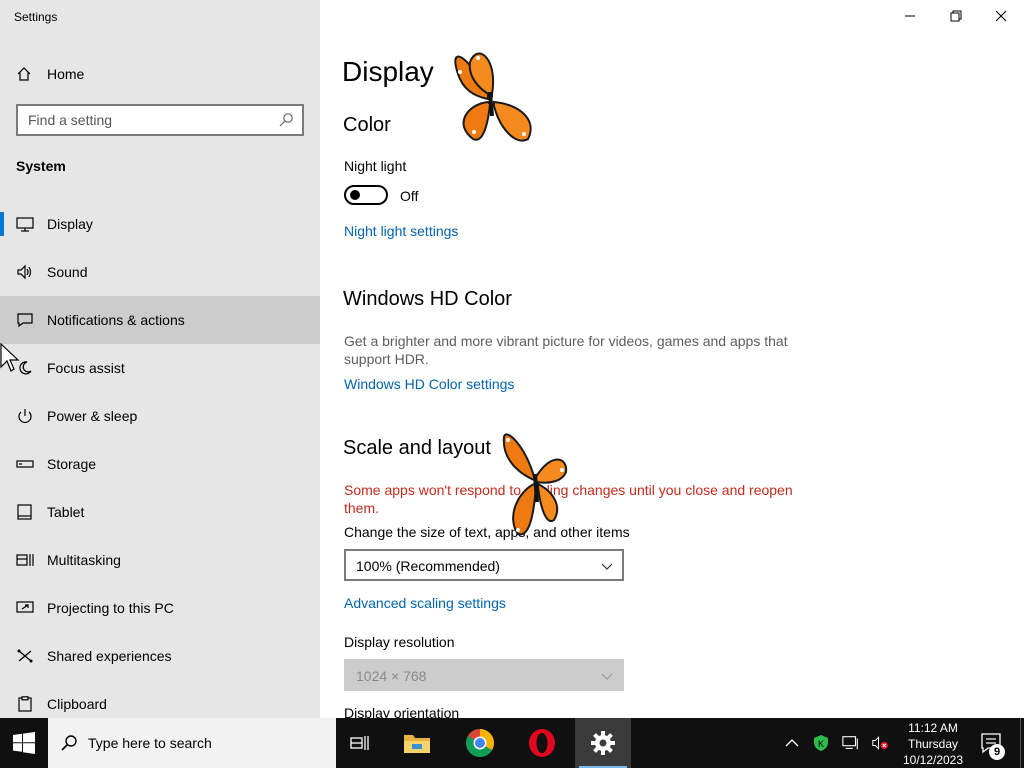  I want to click on sidebar-item-label: Projecting to this PC, so click(110, 608).